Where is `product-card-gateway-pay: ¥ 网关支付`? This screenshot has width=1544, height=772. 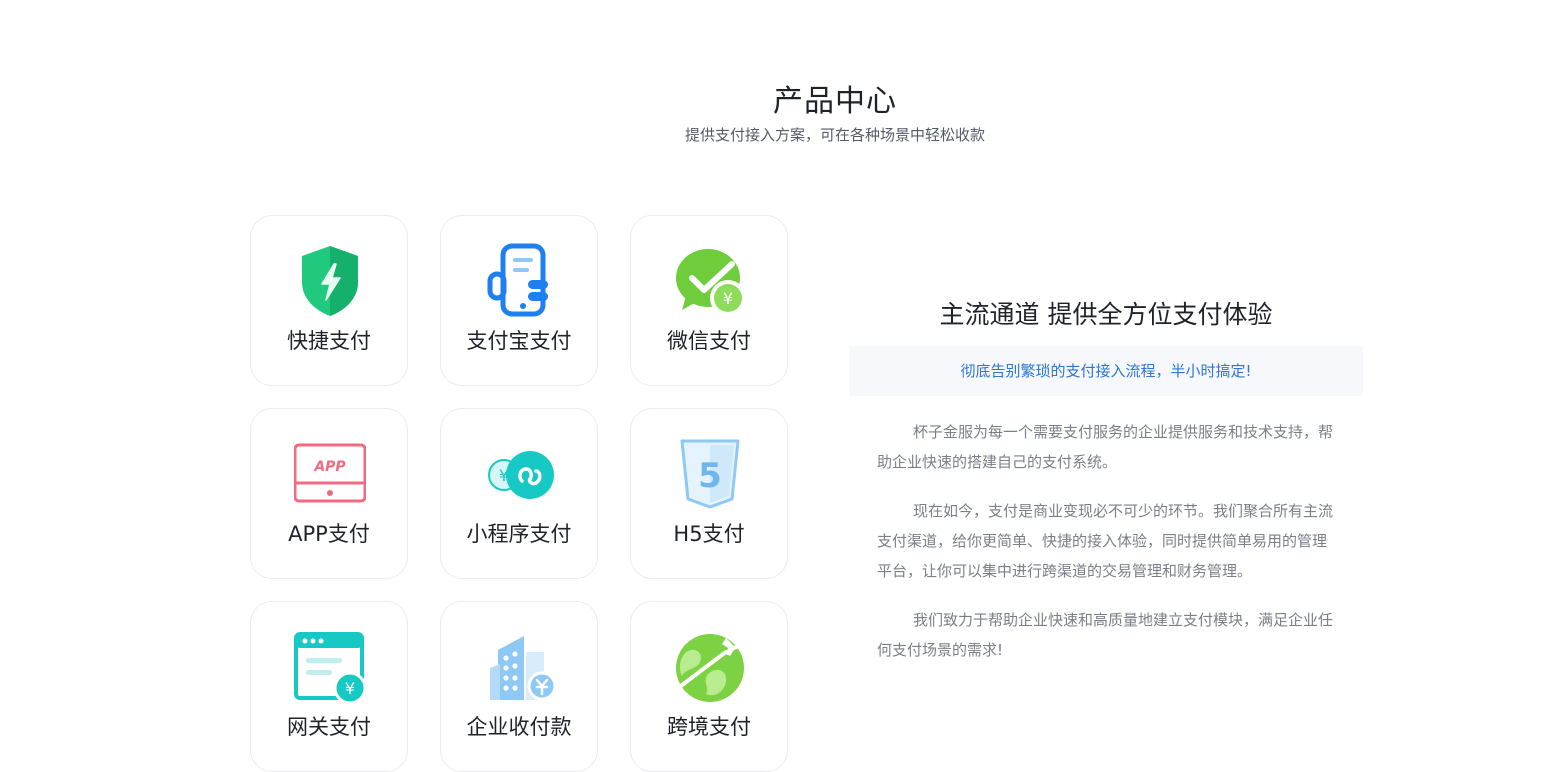
product-card-gateway-pay: ¥ 网关支付 is located at coordinates (329, 686).